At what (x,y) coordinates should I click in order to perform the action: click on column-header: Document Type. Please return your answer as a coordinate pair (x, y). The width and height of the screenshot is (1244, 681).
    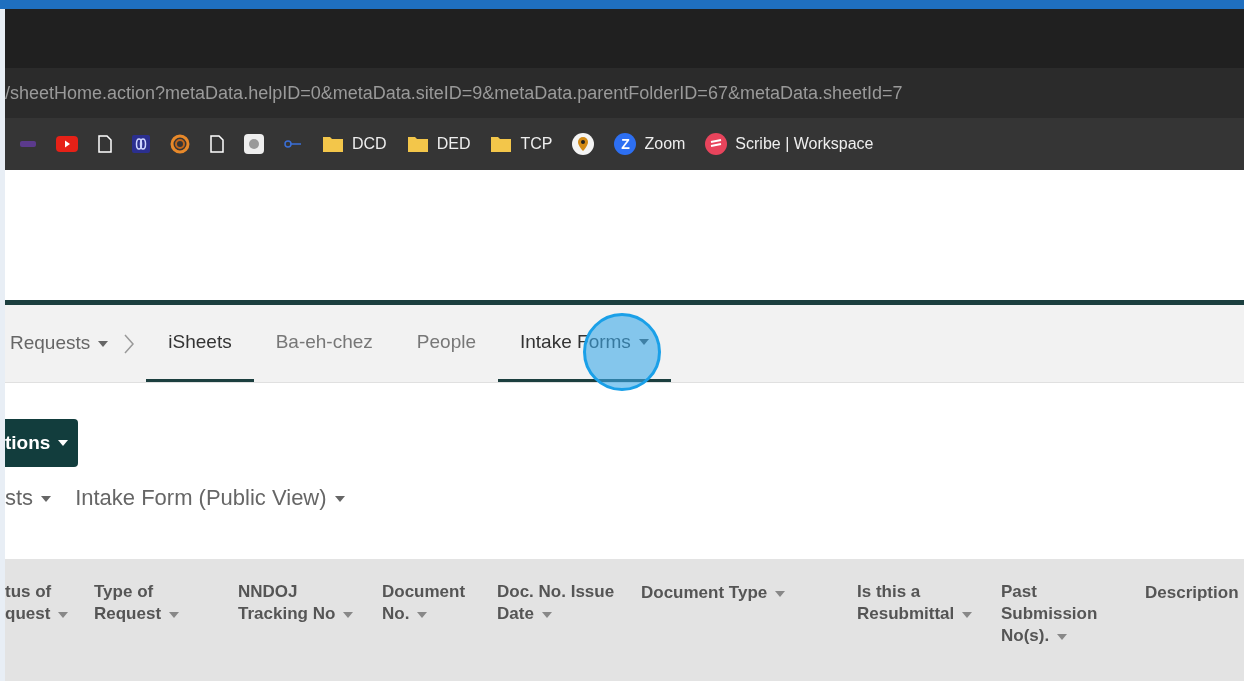
    Looking at the image, I should click on (713, 593).